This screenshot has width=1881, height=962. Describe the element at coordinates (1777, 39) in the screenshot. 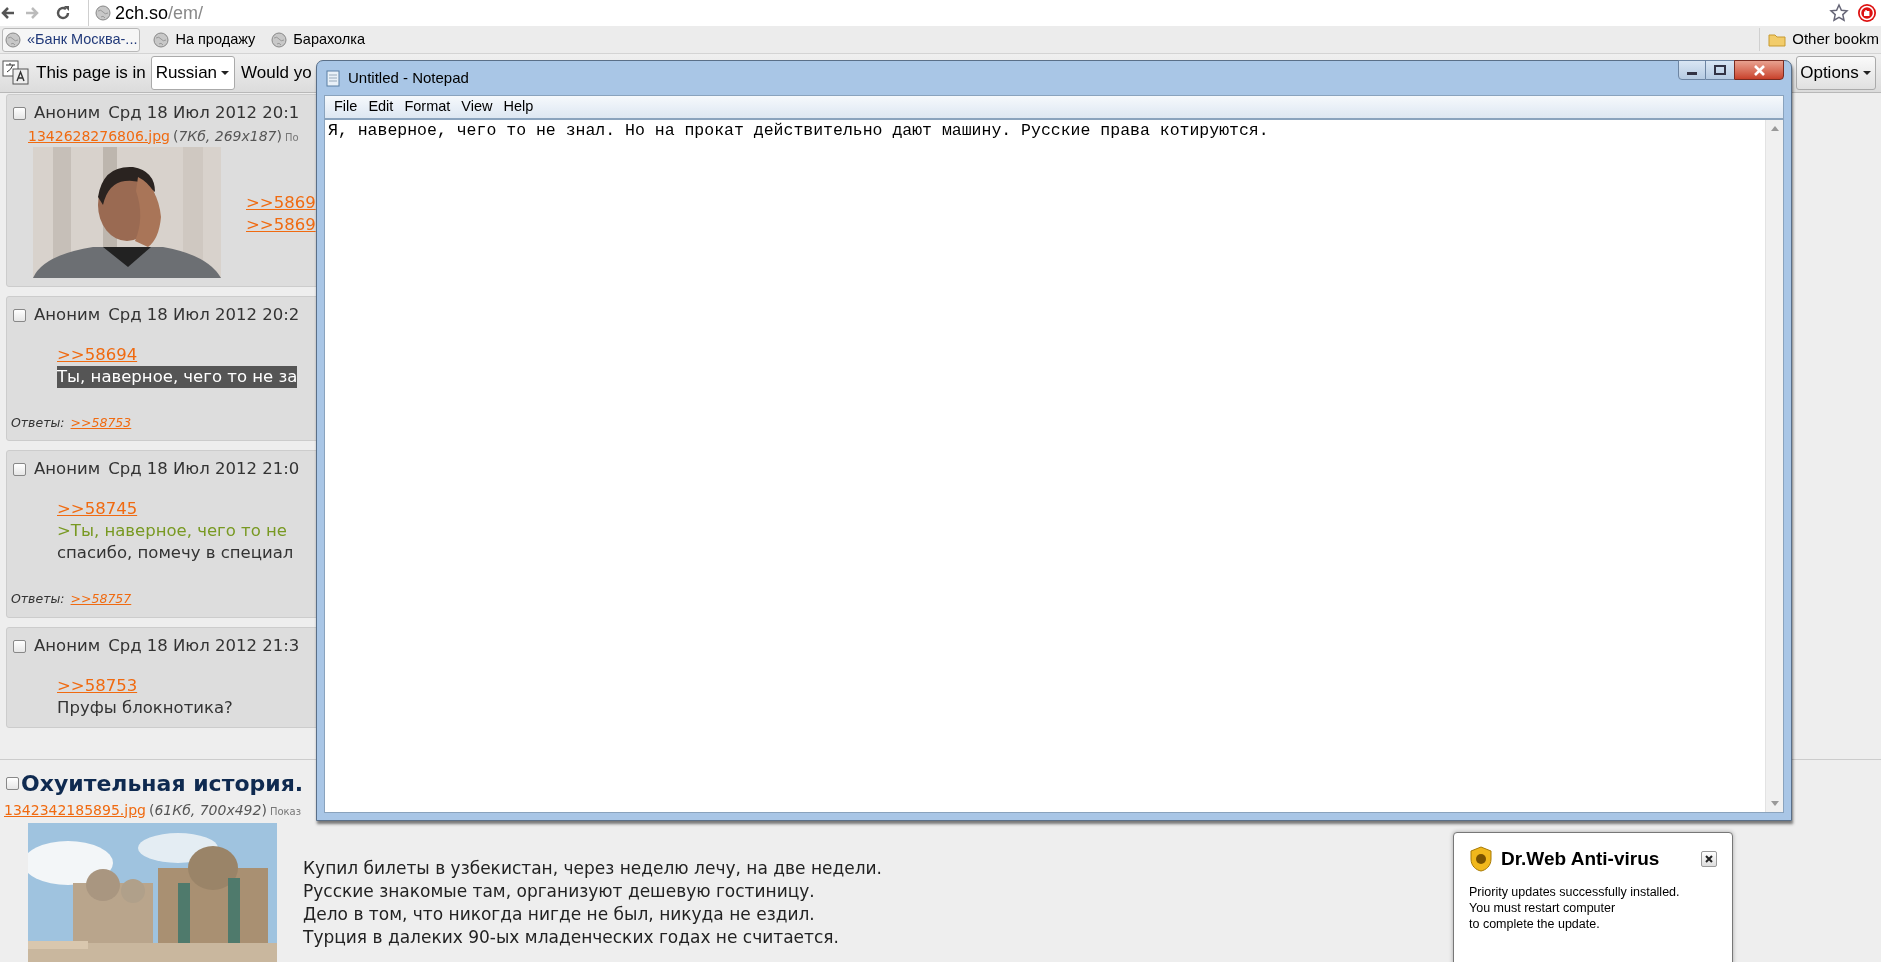

I see `folder-icon` at that location.